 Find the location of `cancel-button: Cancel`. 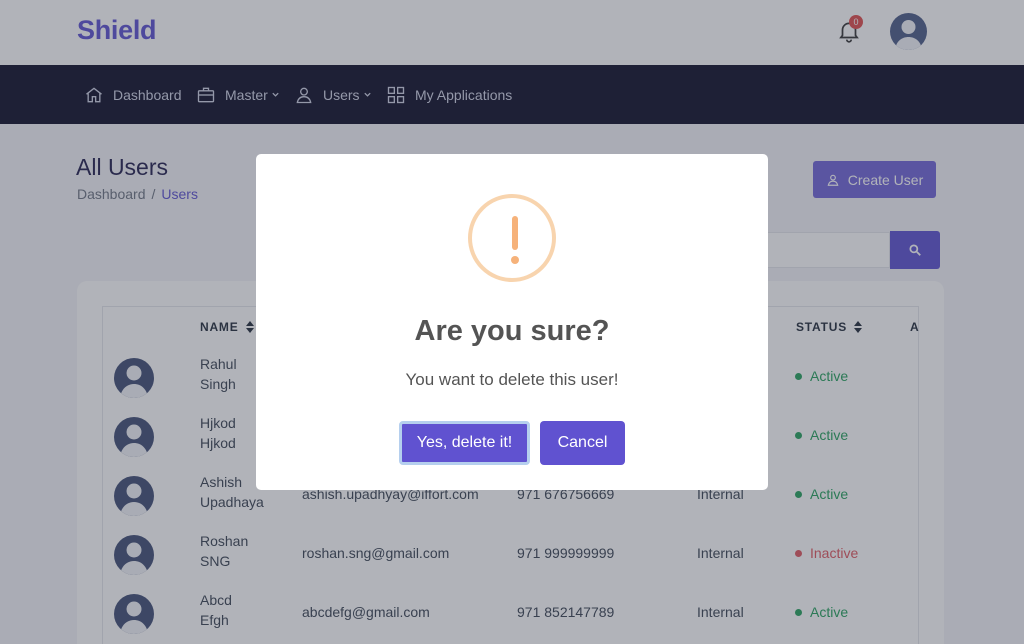

cancel-button: Cancel is located at coordinates (582, 443).